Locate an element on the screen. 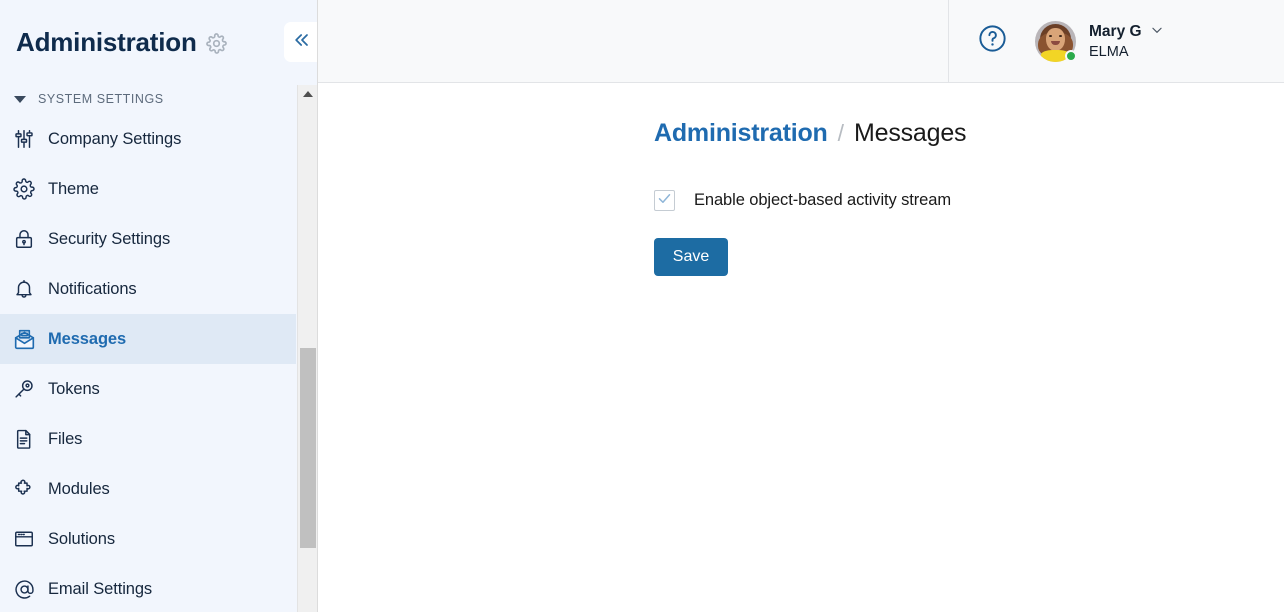 The height and width of the screenshot is (612, 1284). sidebar-item-notifications: Notifications is located at coordinates (148, 289).